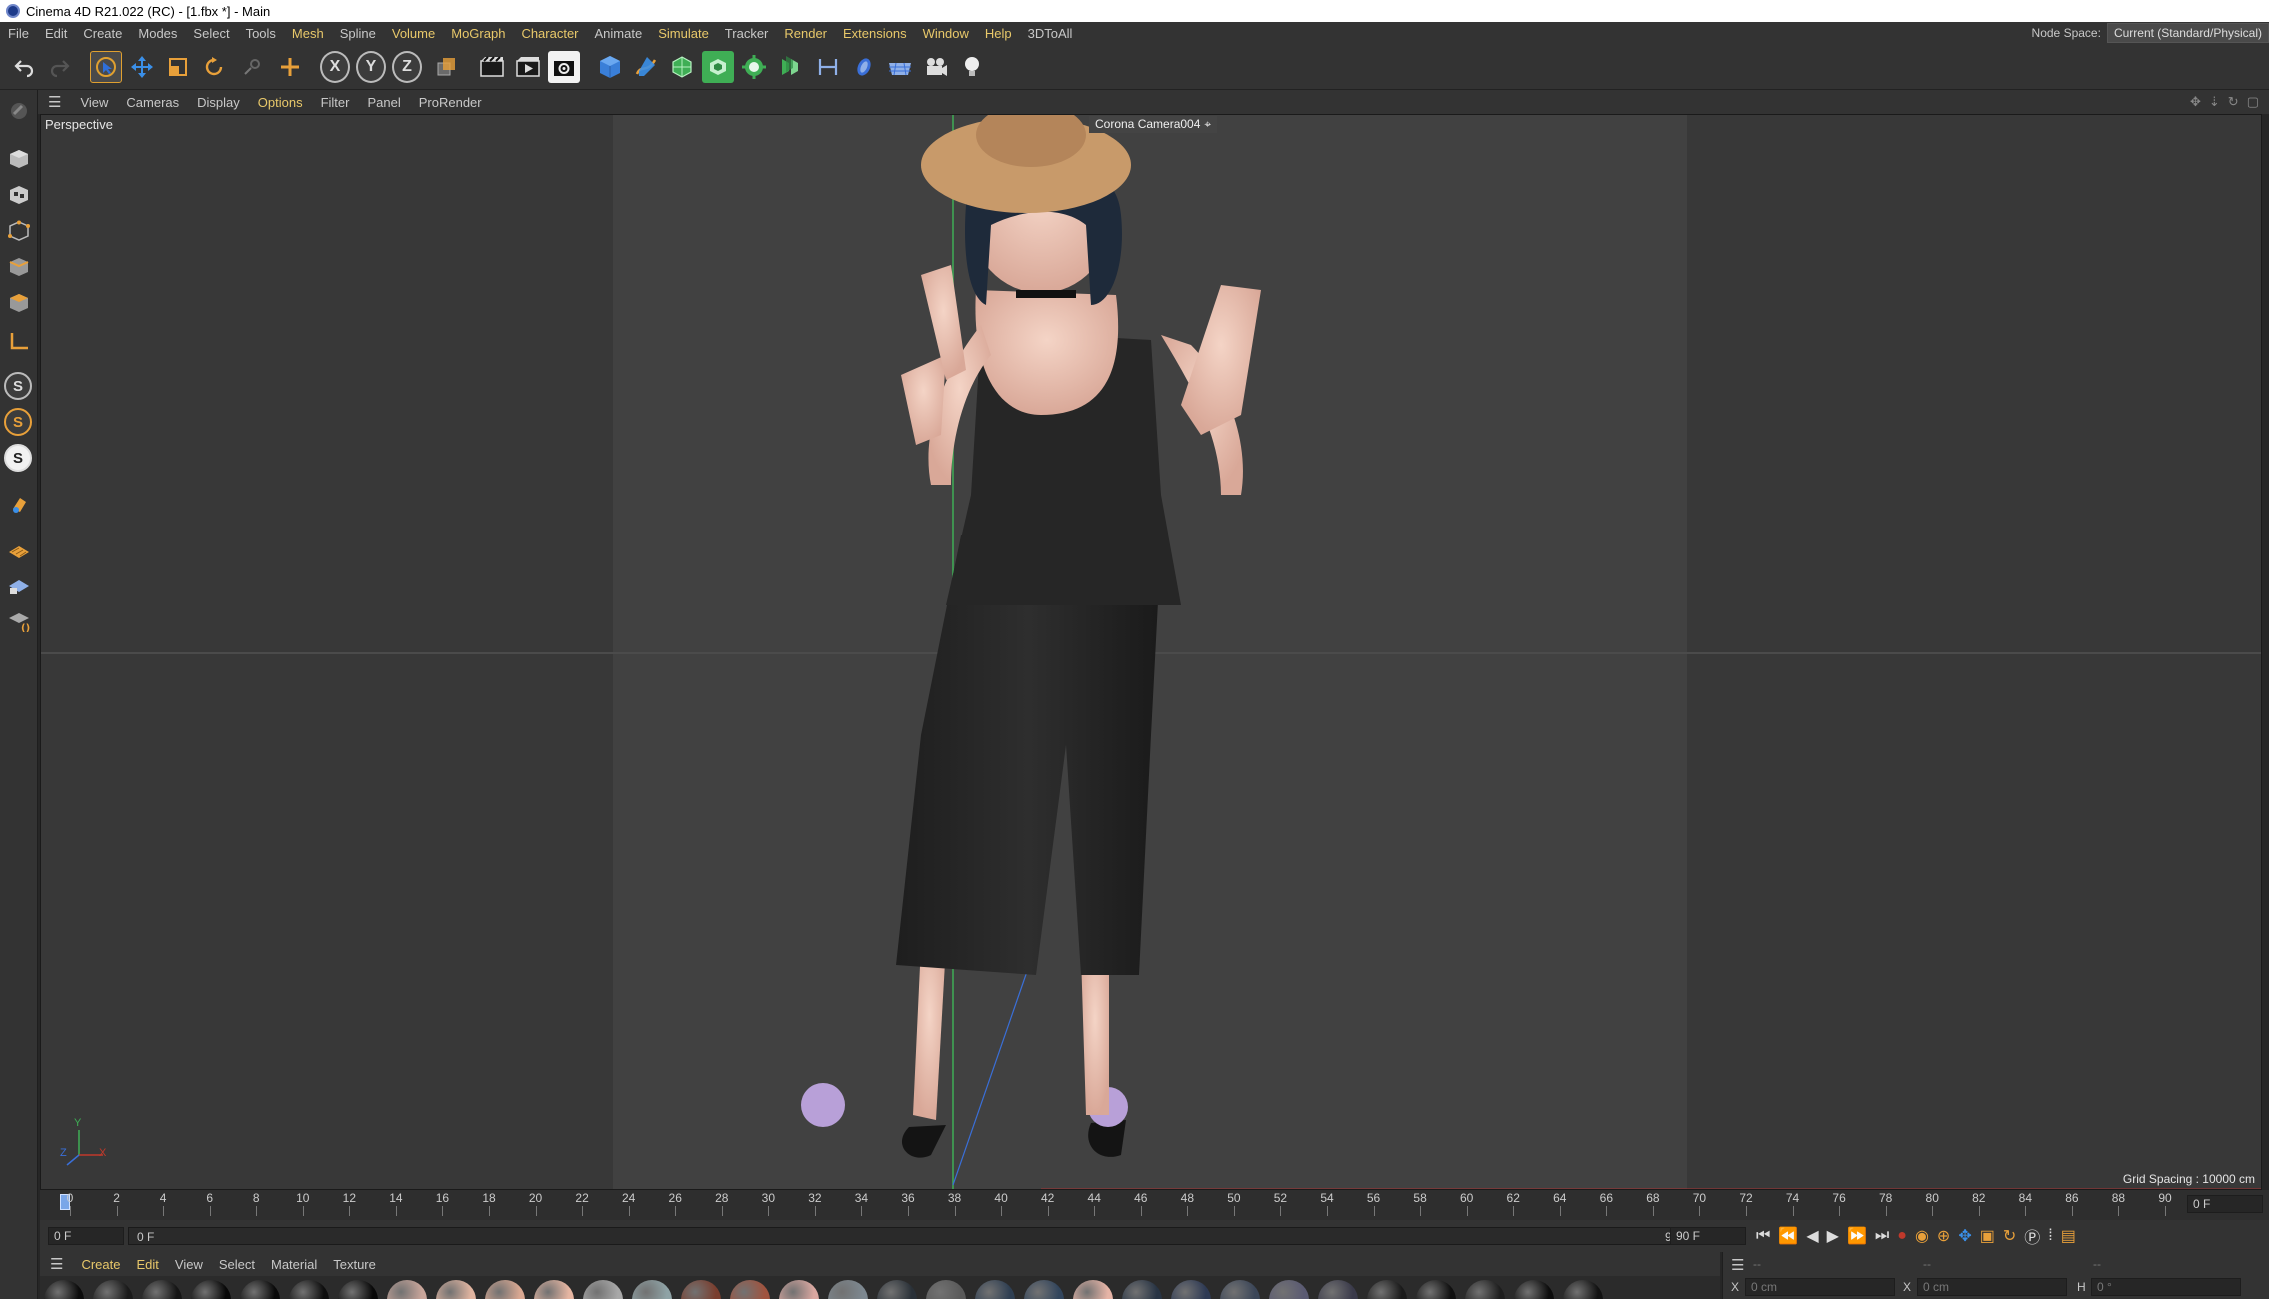 The width and height of the screenshot is (2269, 1299). What do you see at coordinates (1964, 1236) in the screenshot?
I see `position-key-icon: ✥` at bounding box center [1964, 1236].